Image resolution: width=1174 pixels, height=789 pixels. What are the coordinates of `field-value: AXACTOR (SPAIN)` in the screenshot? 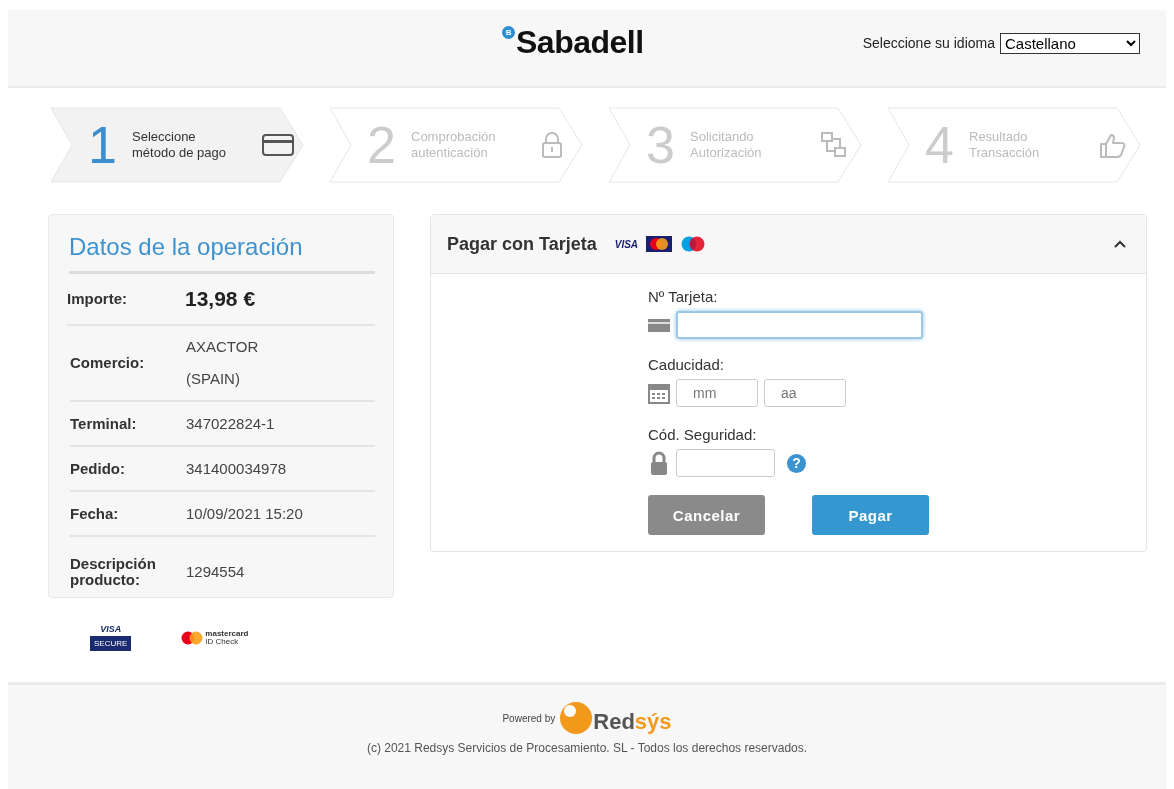 It's located at (222, 363).